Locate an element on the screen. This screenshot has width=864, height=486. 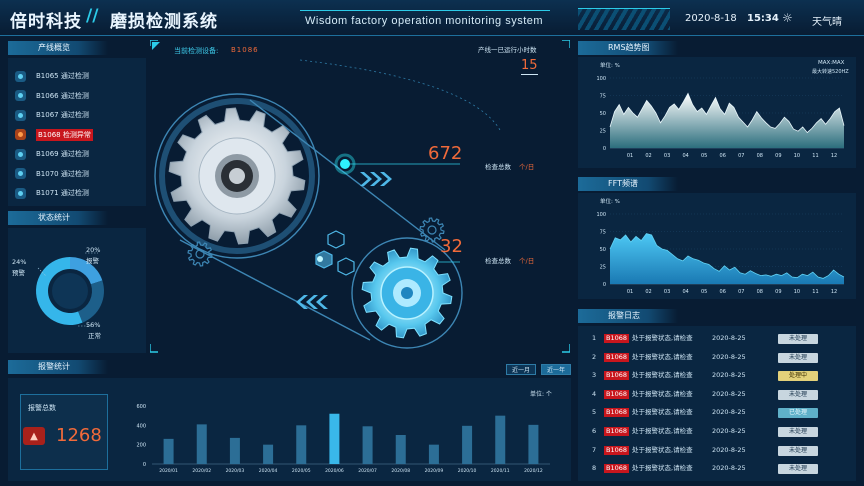
alarm-log-row: 4 B1068 处于报警状态,请检查 2020-8-25 未处理 is located at coordinates (719, 394).